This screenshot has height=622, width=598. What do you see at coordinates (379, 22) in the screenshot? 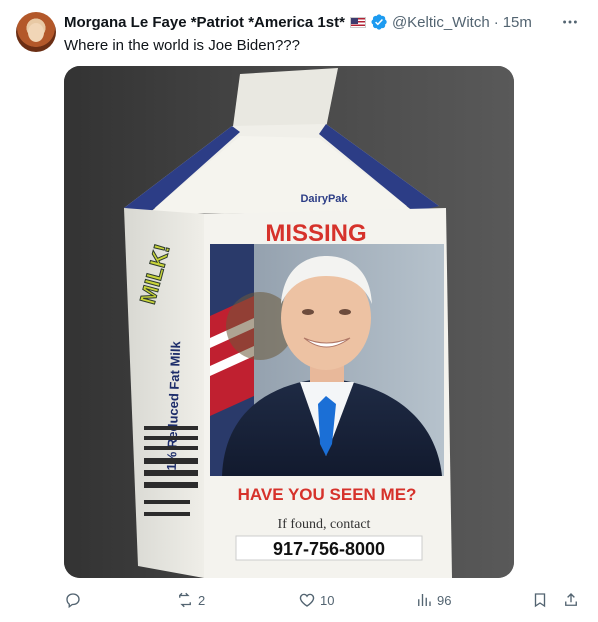
I see `verified-badge-icon` at bounding box center [379, 22].